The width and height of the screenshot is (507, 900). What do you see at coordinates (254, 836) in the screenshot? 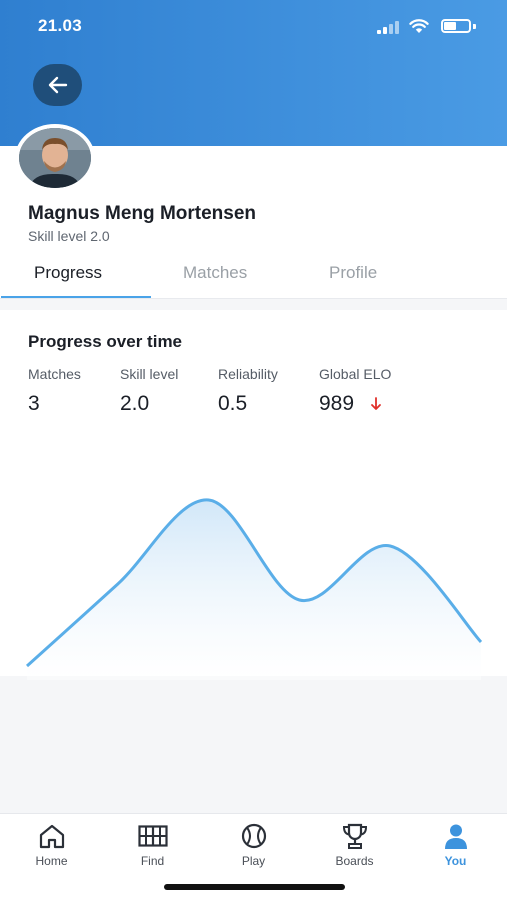
I see `ball-icon` at bounding box center [254, 836].